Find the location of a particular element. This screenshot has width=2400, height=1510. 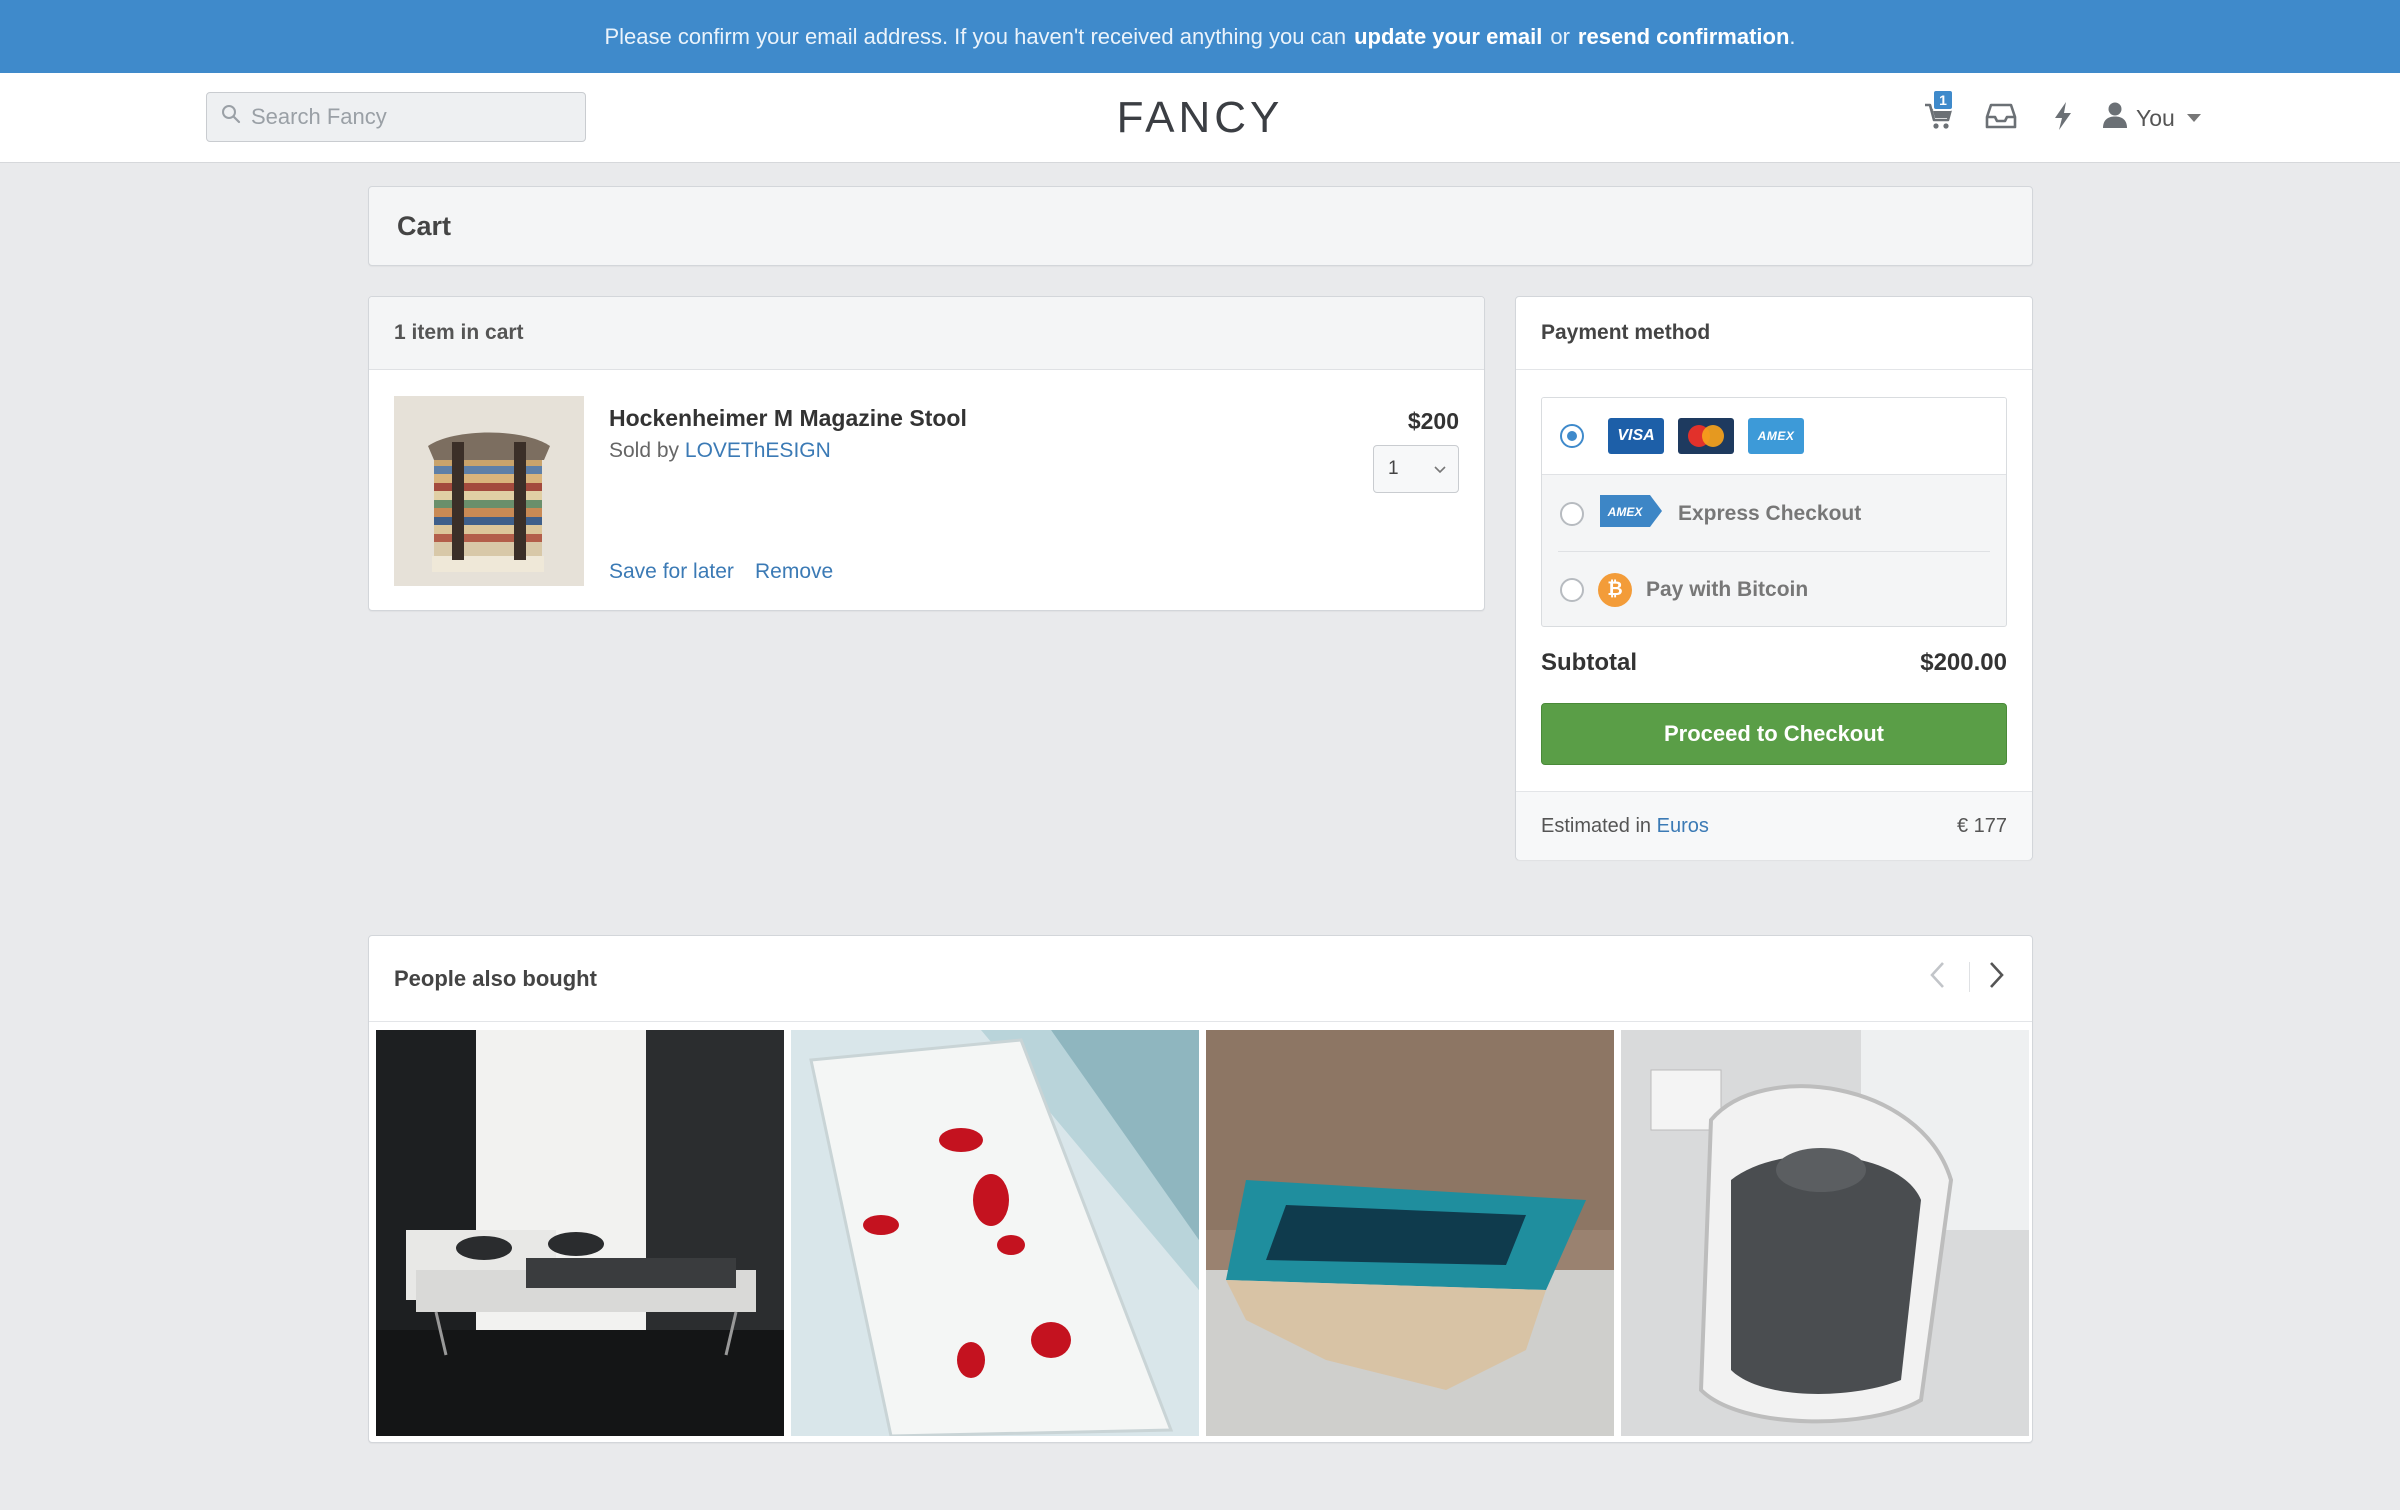

cart-heading: Cart is located at coordinates (1200, 226).